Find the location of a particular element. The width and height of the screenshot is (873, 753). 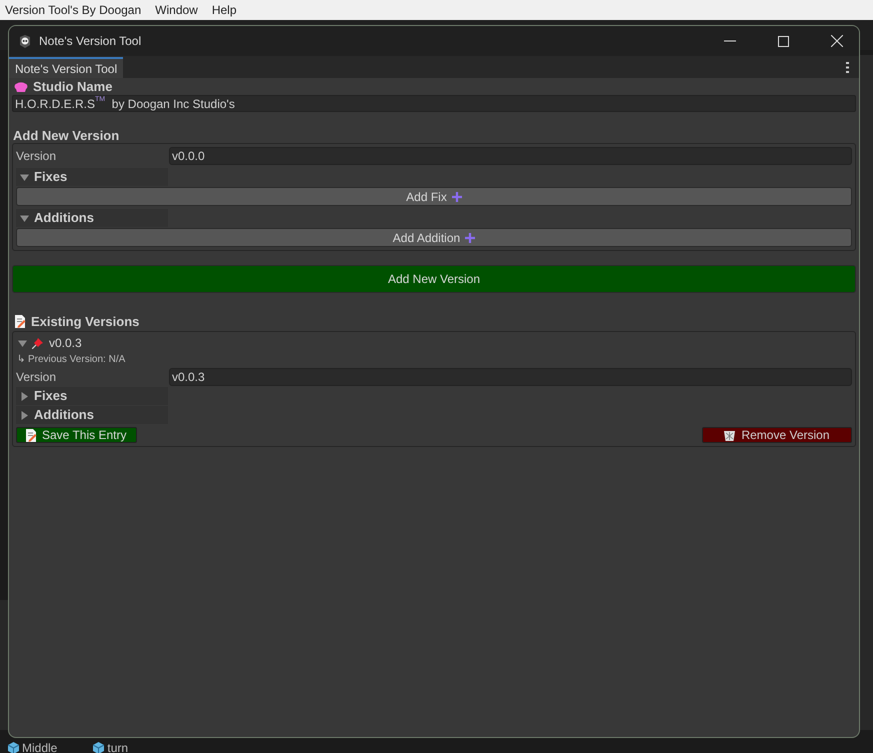

brain-icon is located at coordinates (21, 87).